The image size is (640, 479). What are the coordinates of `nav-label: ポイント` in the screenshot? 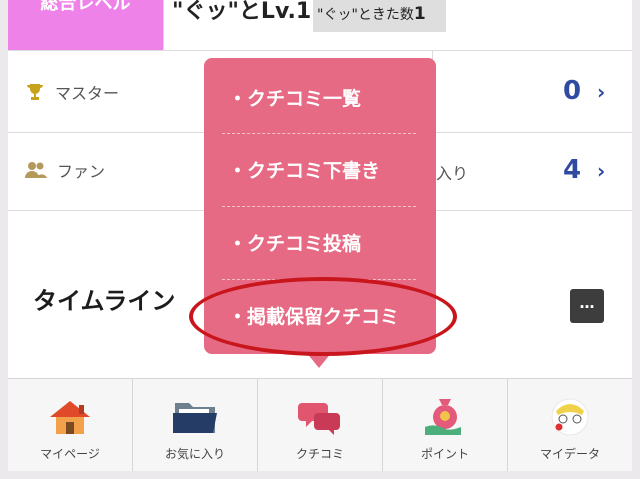 It's located at (444, 454).